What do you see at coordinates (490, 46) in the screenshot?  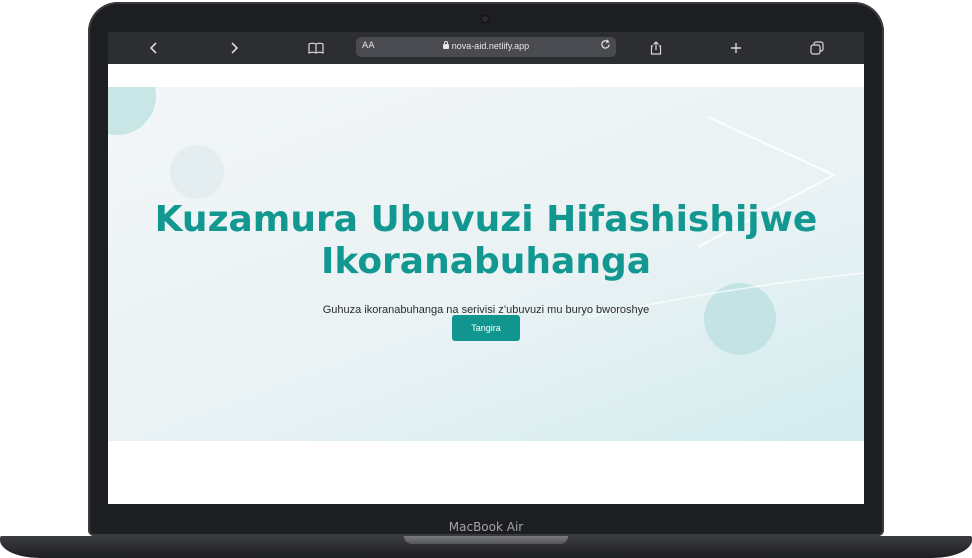 I see `url-text: nova-aid.netlify.app` at bounding box center [490, 46].